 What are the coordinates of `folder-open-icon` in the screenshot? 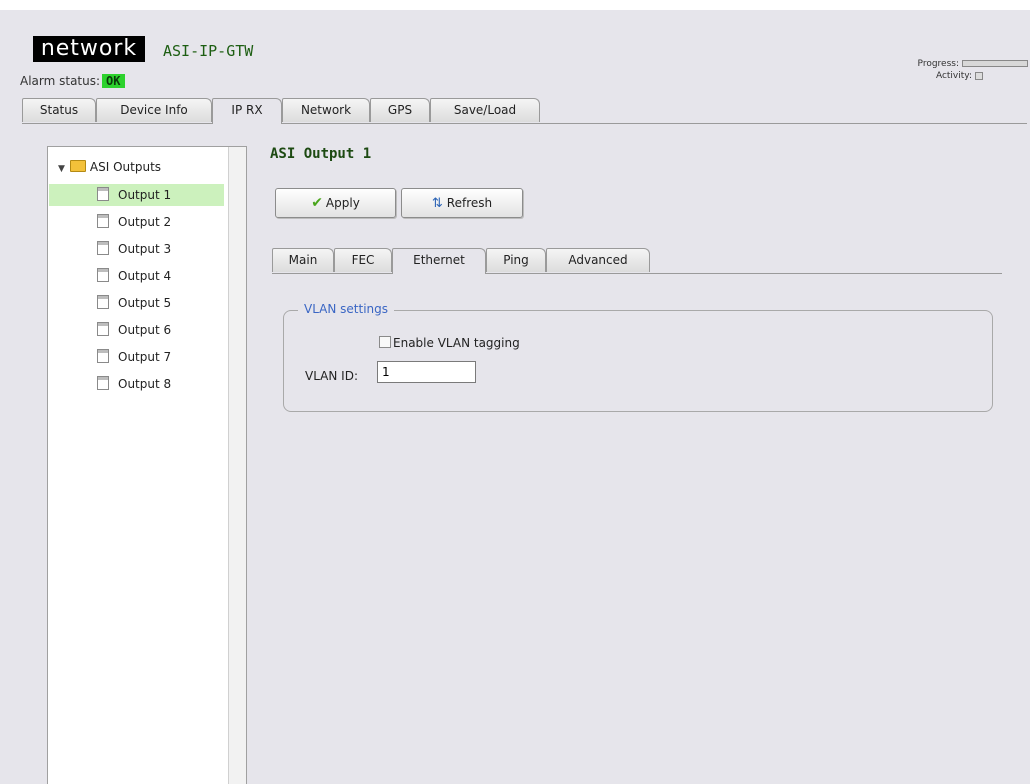 It's located at (77, 166).